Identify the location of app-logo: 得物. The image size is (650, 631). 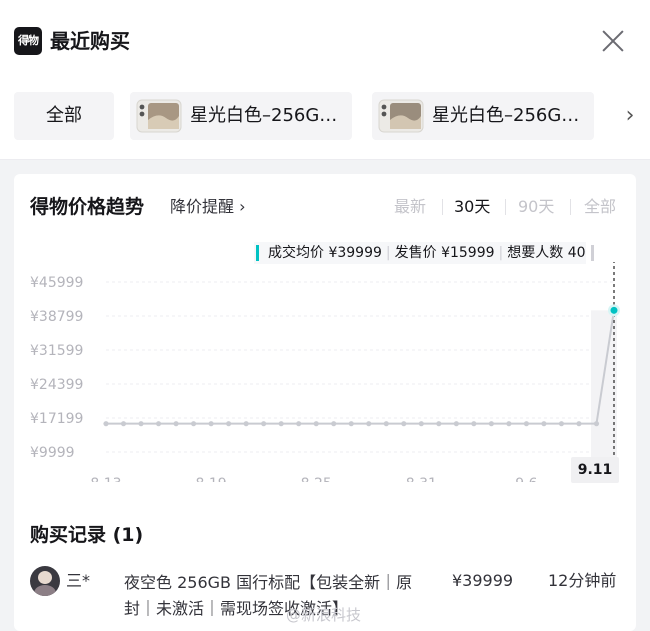
(28, 41).